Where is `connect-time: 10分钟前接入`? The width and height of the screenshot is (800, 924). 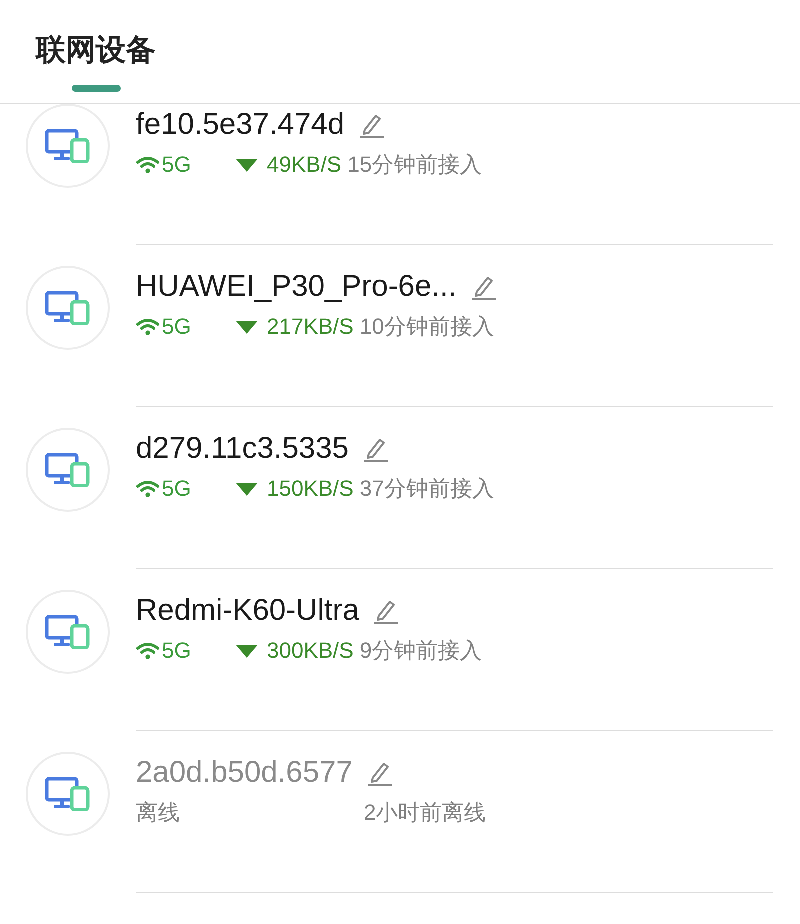 connect-time: 10分钟前接入 is located at coordinates (427, 327).